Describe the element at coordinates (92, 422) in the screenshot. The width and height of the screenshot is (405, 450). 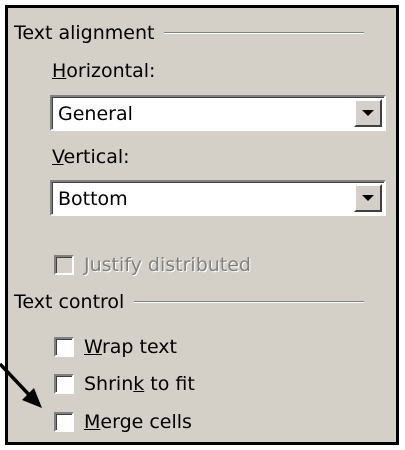
I see `merge-cells-mnemonic: M` at that location.